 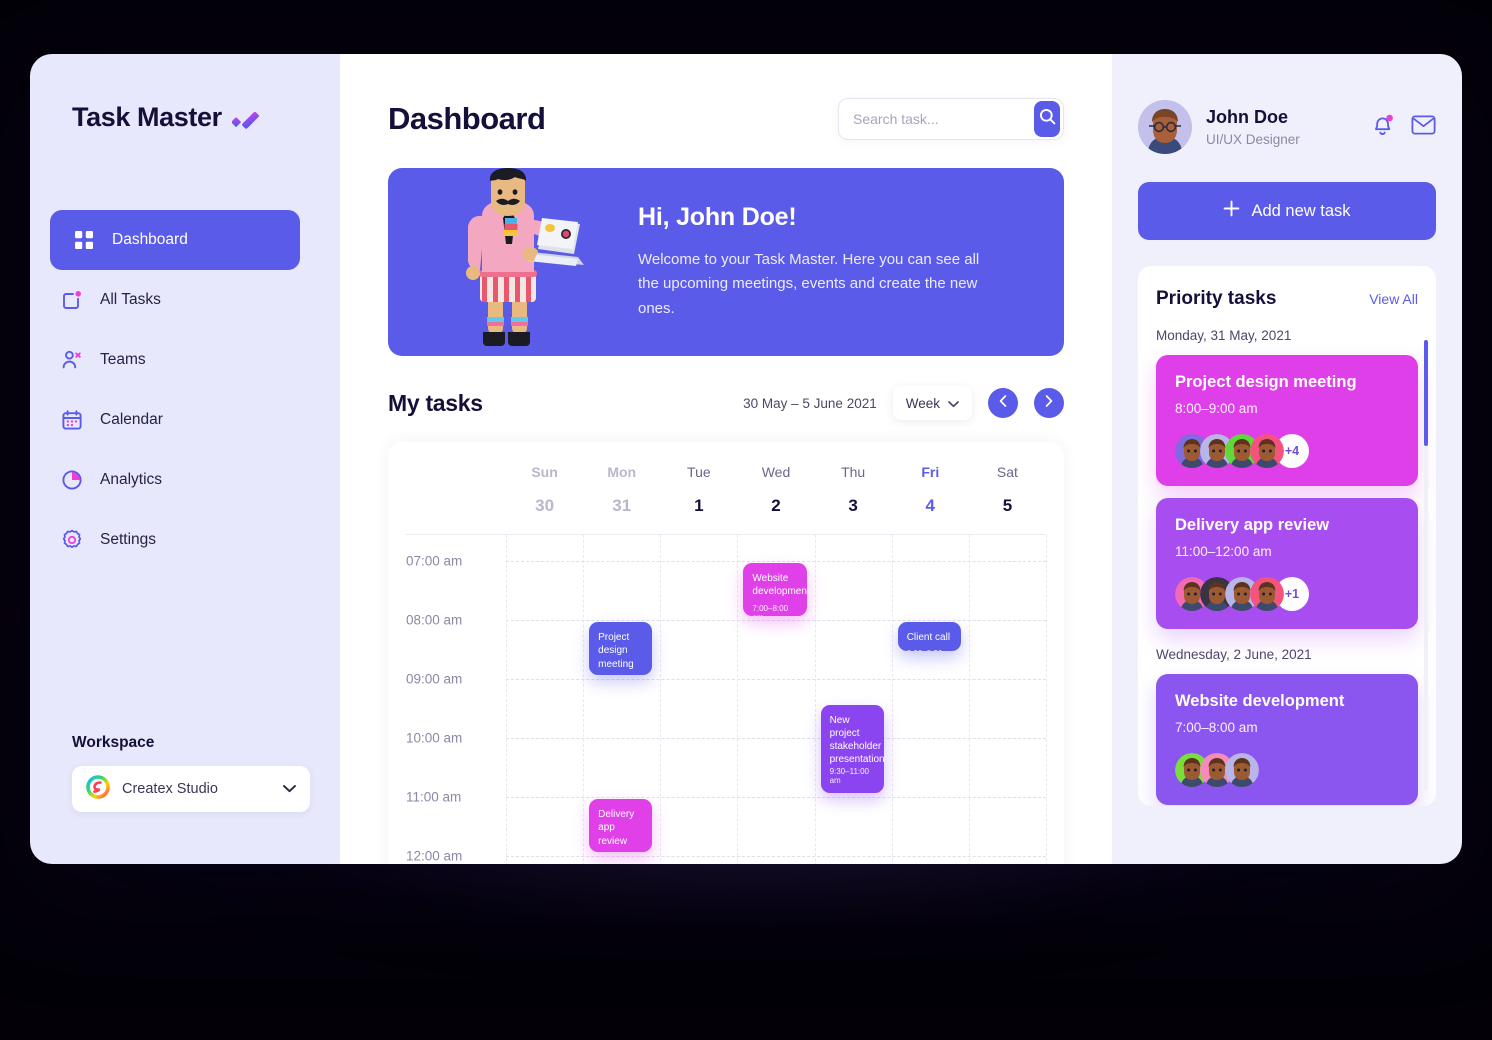 What do you see at coordinates (544, 472) in the screenshot?
I see `calendar-day-name: Sun` at bounding box center [544, 472].